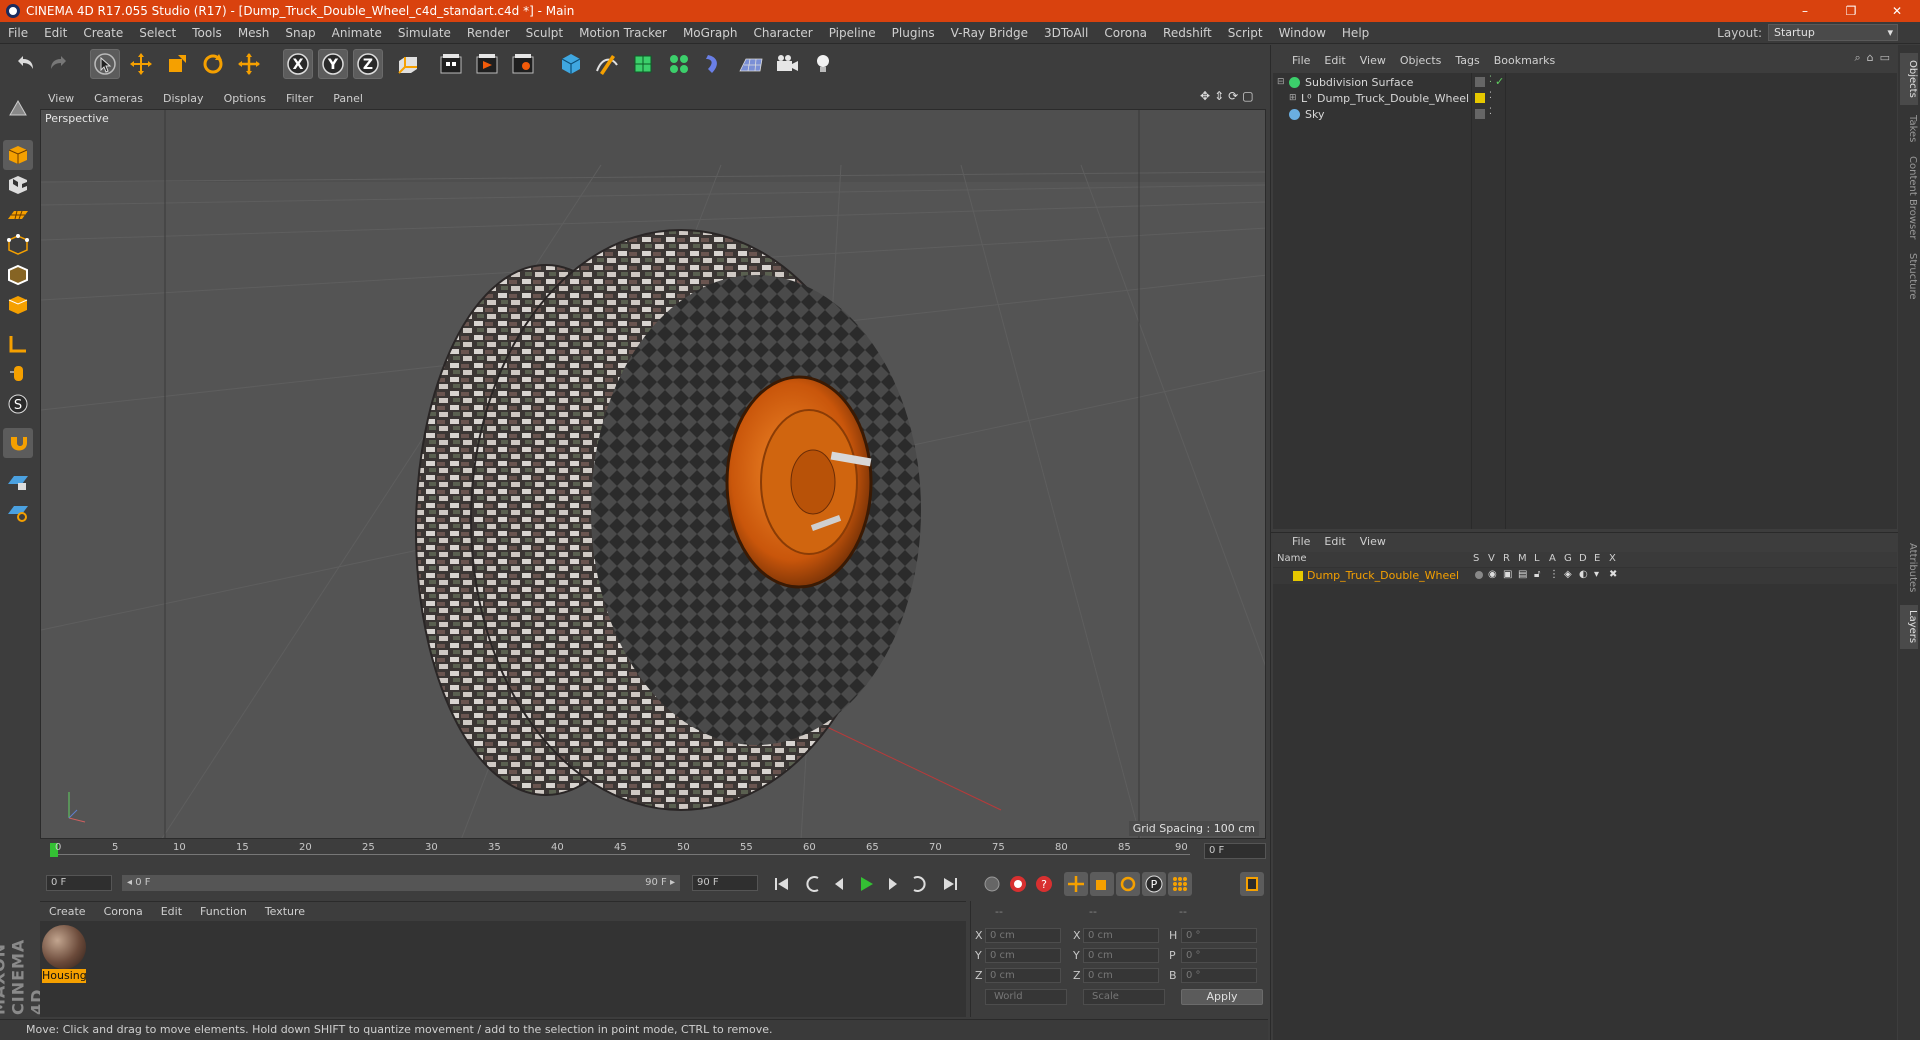  I want to click on object-menu-view: View, so click(1373, 60).